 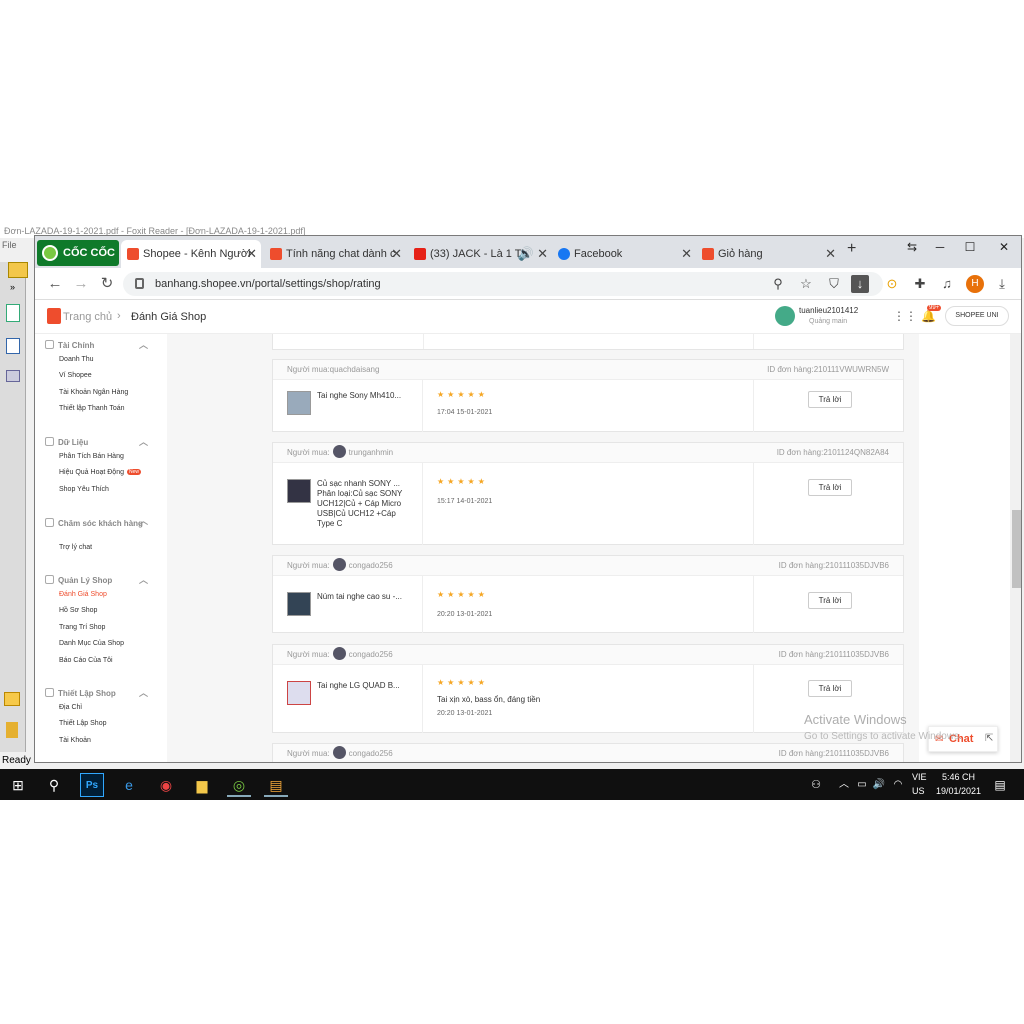 What do you see at coordinates (55, 284) in the screenshot?
I see `back-button: ←` at bounding box center [55, 284].